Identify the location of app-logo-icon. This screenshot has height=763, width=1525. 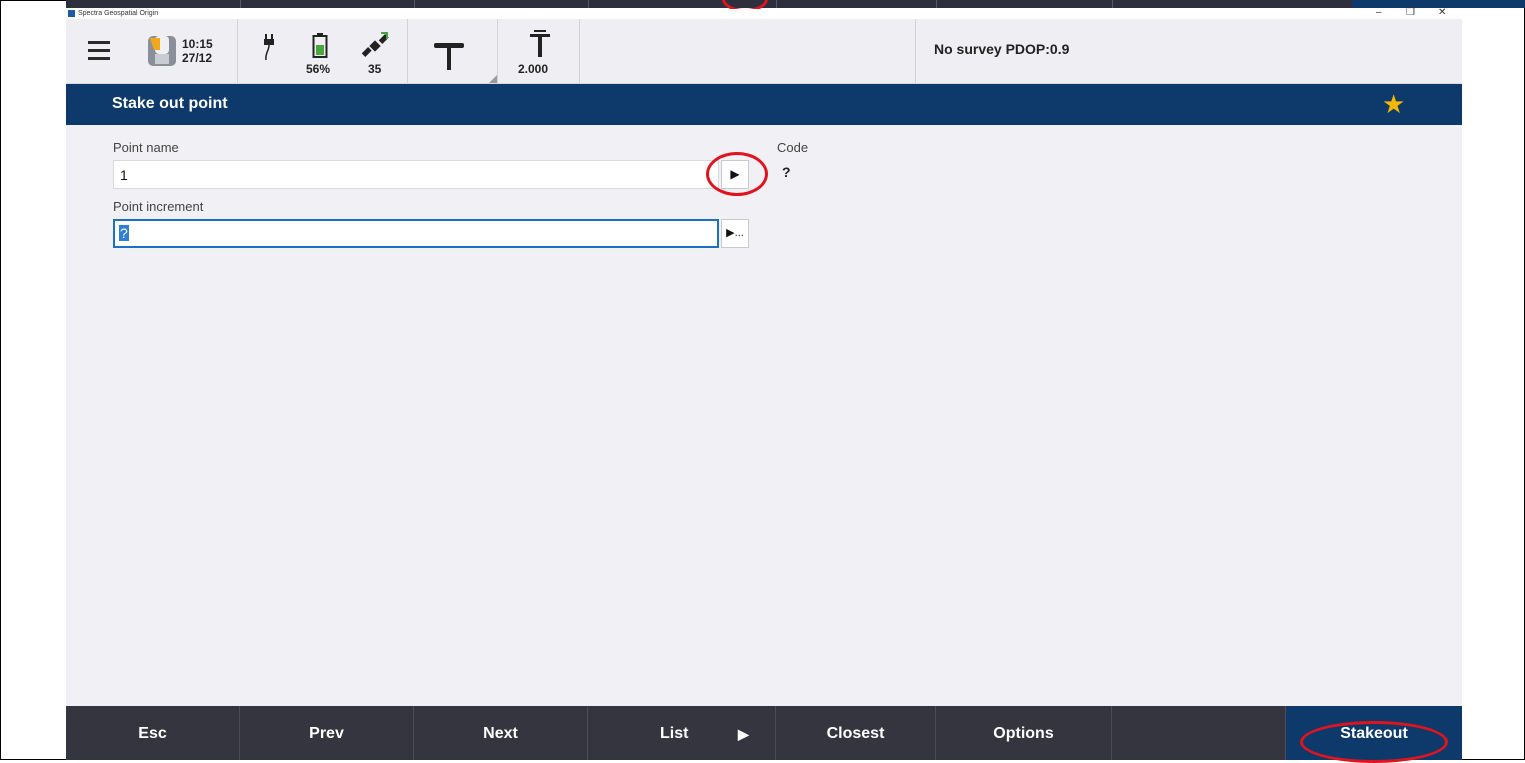
(162, 51).